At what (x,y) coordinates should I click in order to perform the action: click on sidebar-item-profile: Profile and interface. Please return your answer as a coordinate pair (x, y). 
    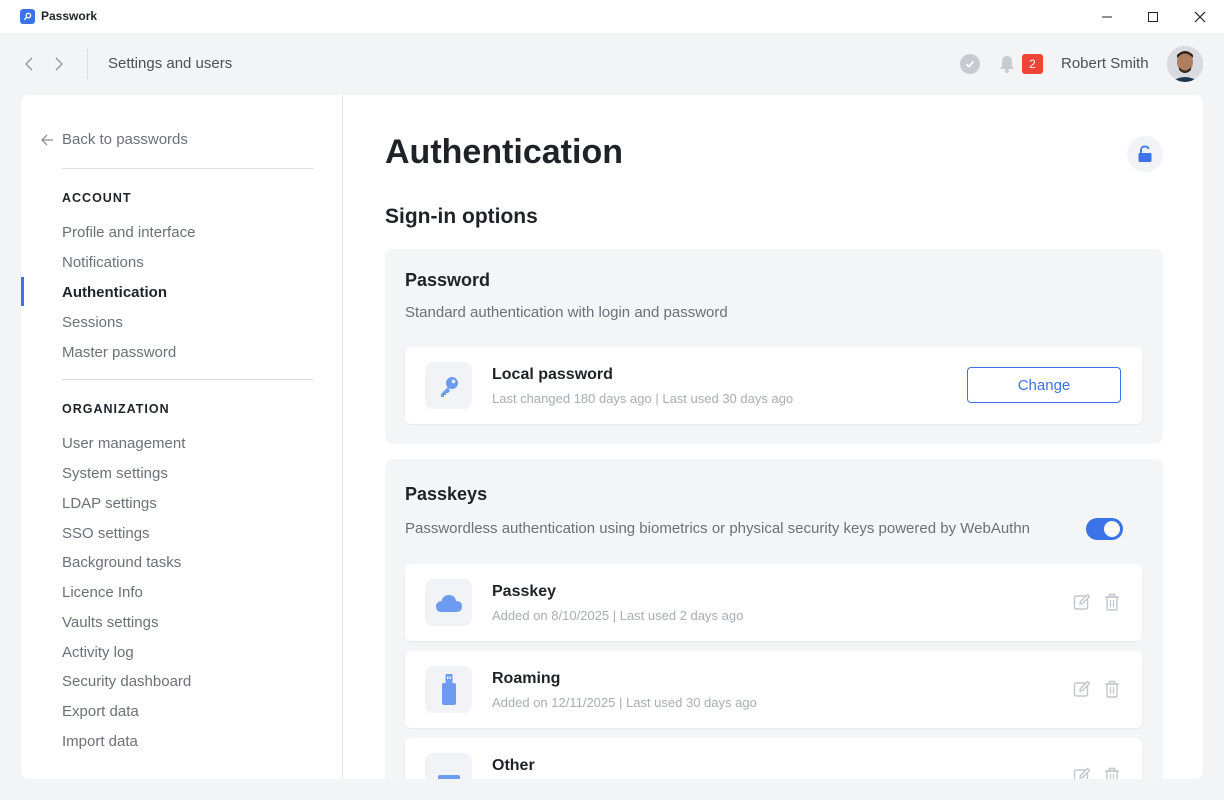
    Looking at the image, I should click on (128, 232).